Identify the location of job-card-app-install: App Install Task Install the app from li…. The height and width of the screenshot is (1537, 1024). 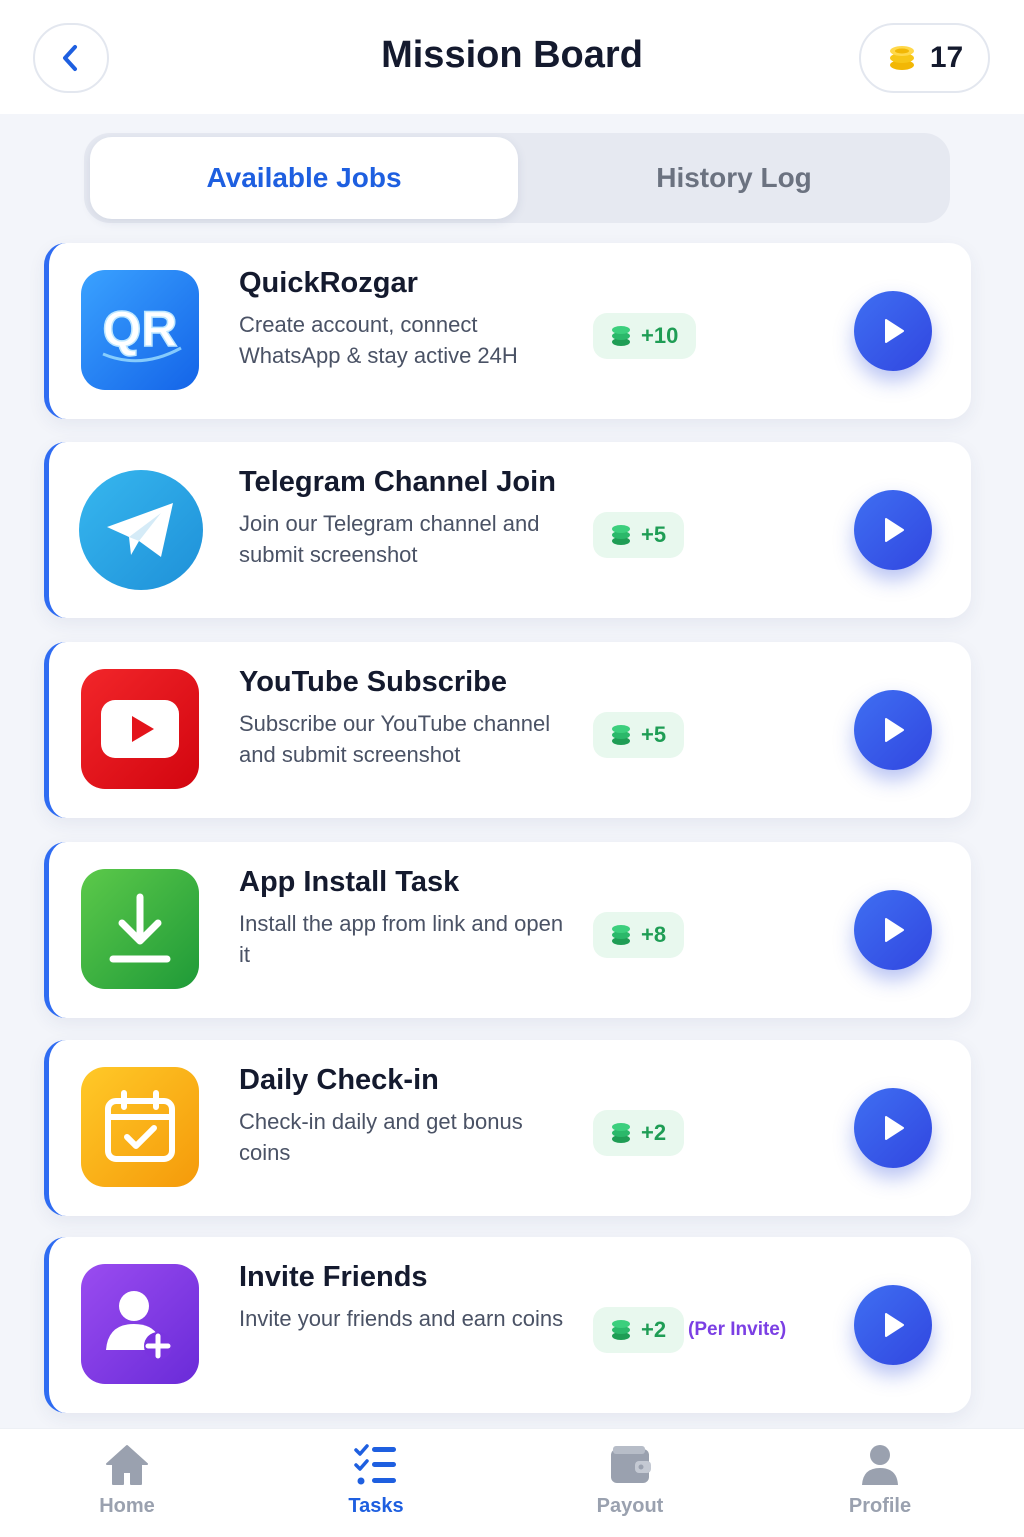
(507, 930).